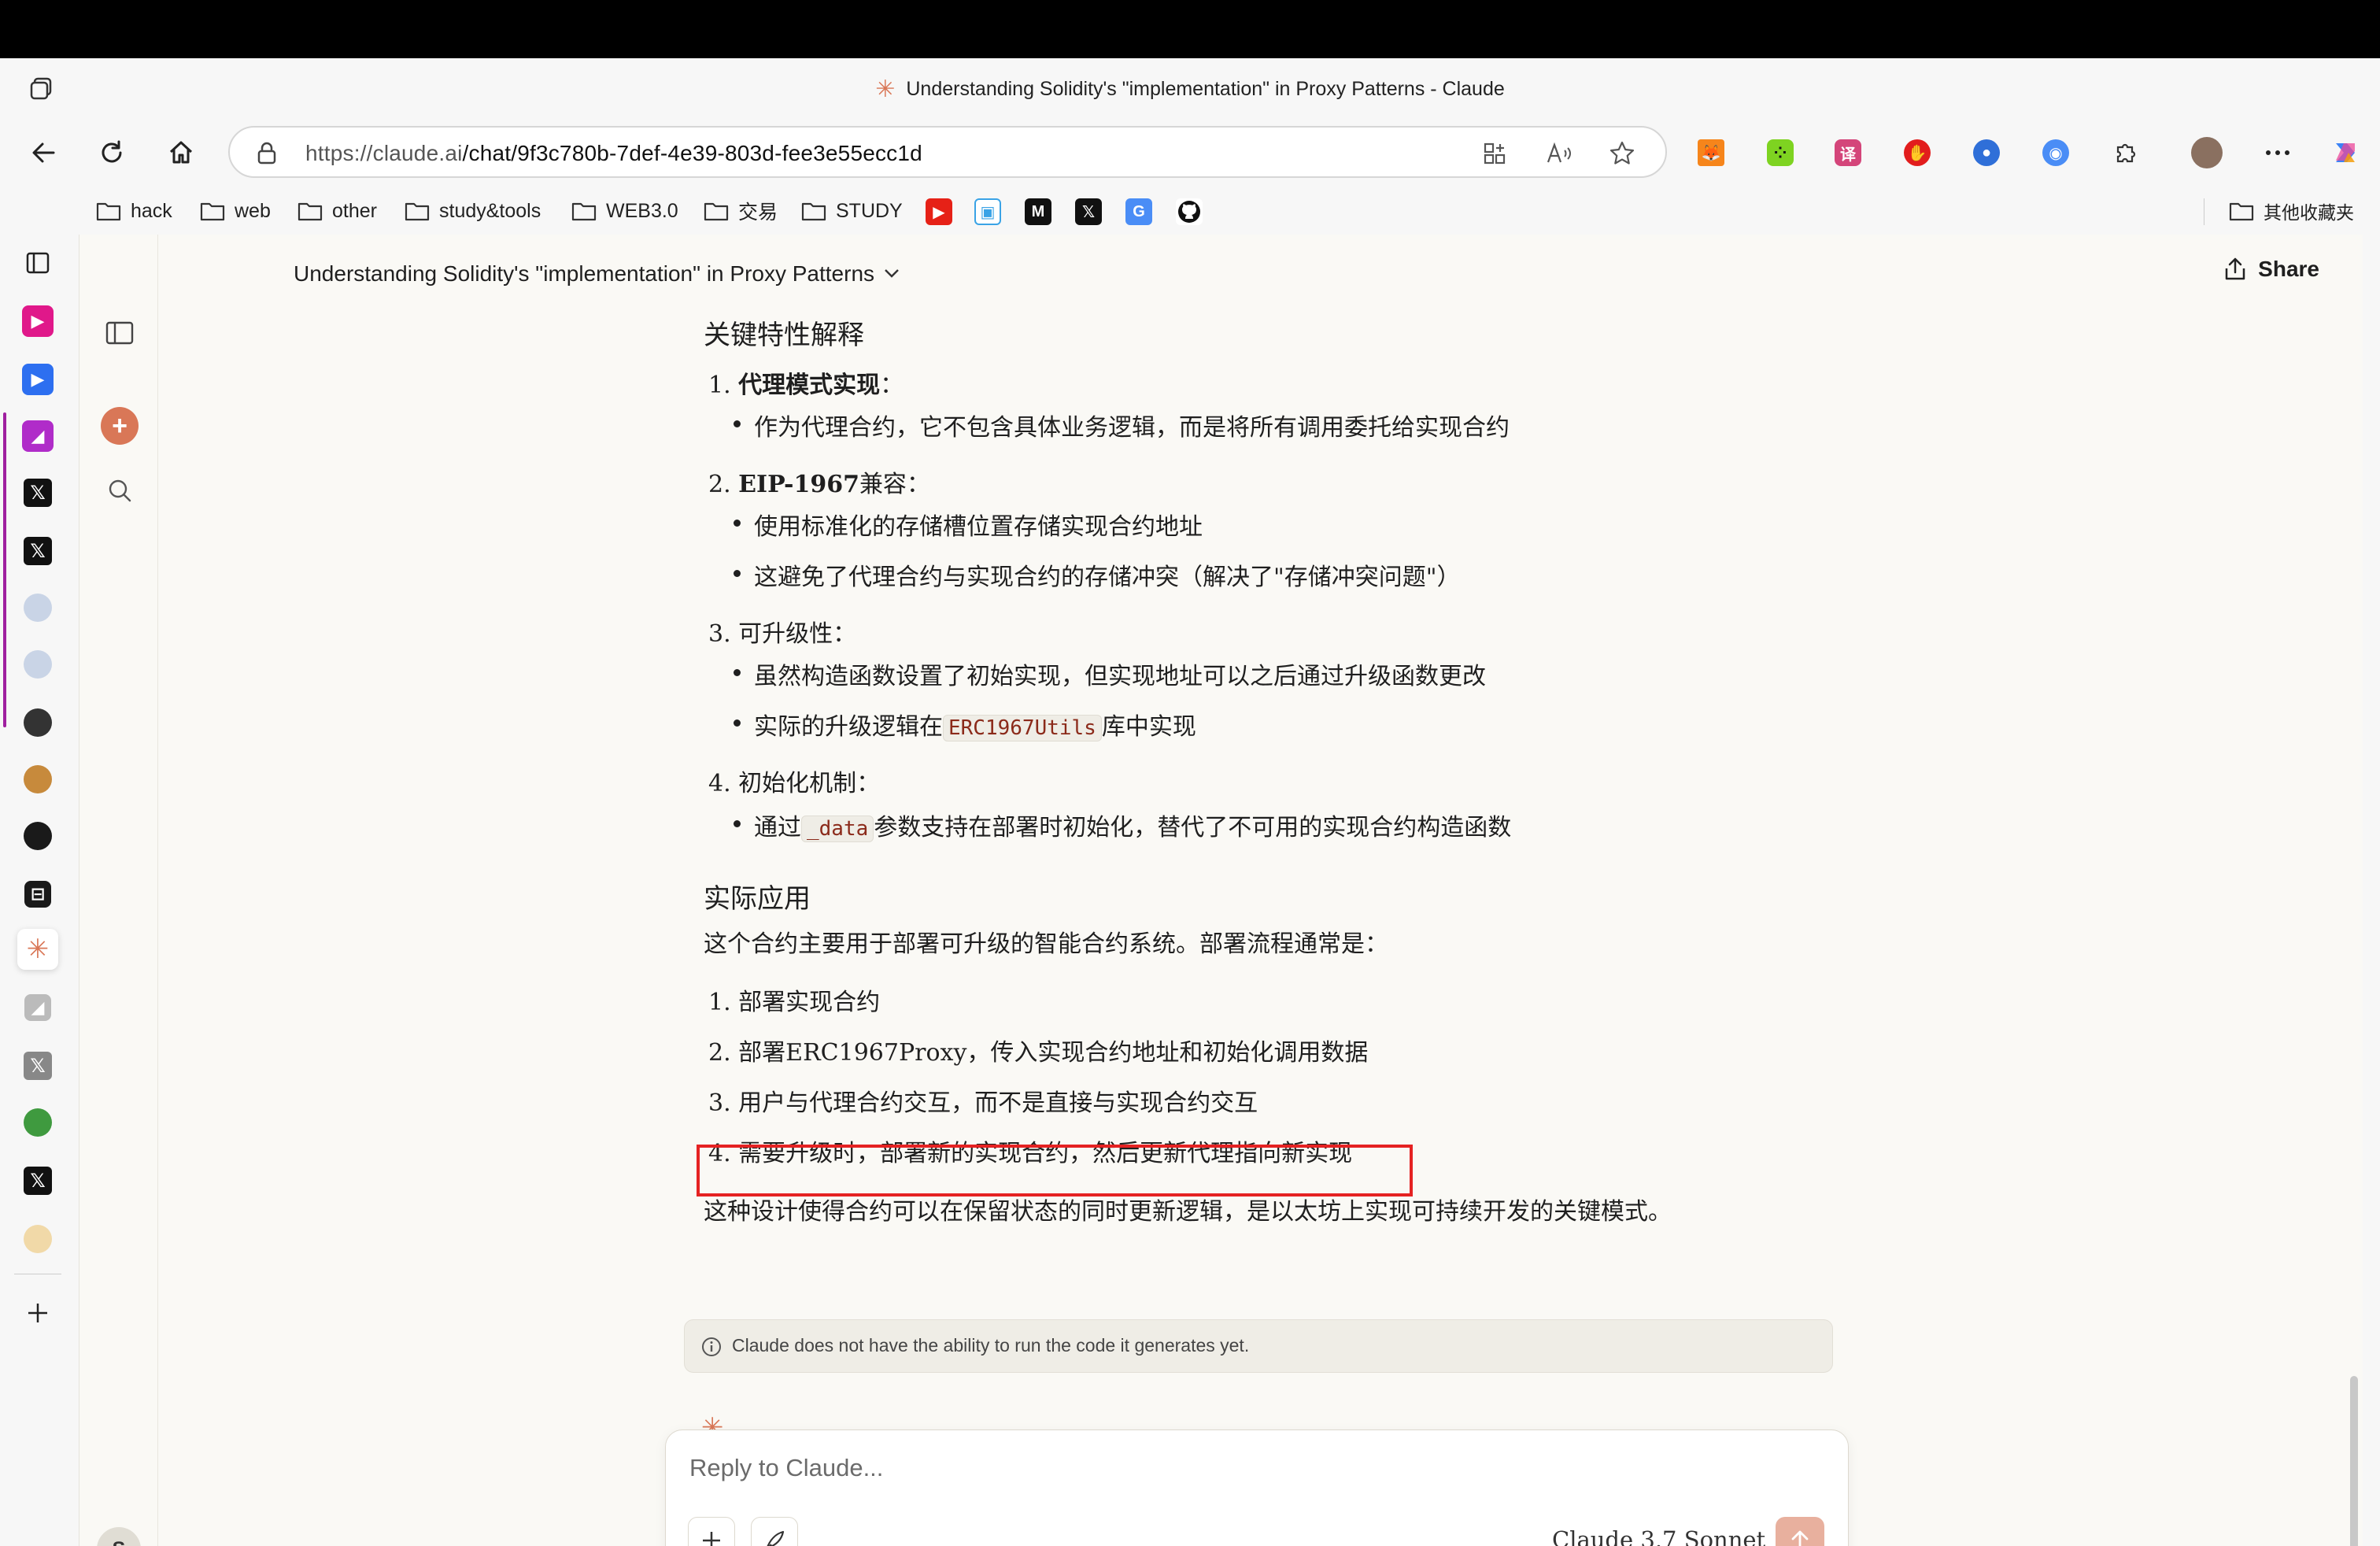 This screenshot has height=1546, width=2380. Describe the element at coordinates (2278, 153) in the screenshot. I see `more-menu-icon` at that location.